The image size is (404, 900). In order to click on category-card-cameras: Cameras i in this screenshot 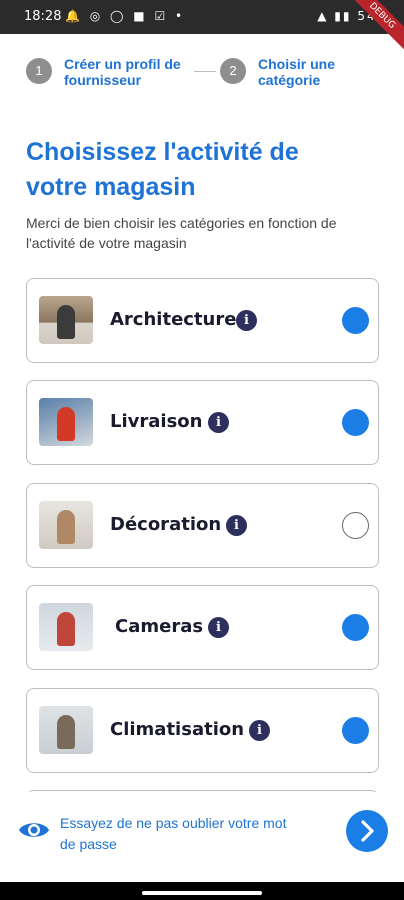, I will do `click(202, 627)`.